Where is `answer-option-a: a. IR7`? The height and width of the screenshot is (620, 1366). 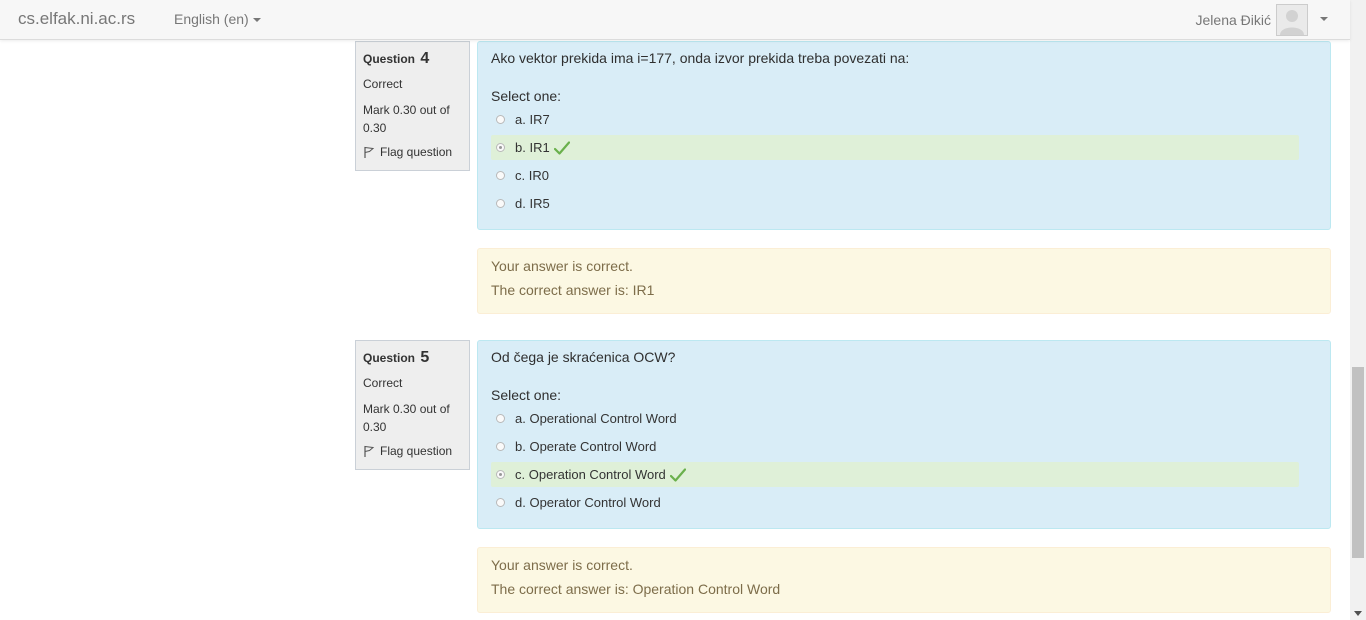
answer-option-a: a. IR7 is located at coordinates (895, 119).